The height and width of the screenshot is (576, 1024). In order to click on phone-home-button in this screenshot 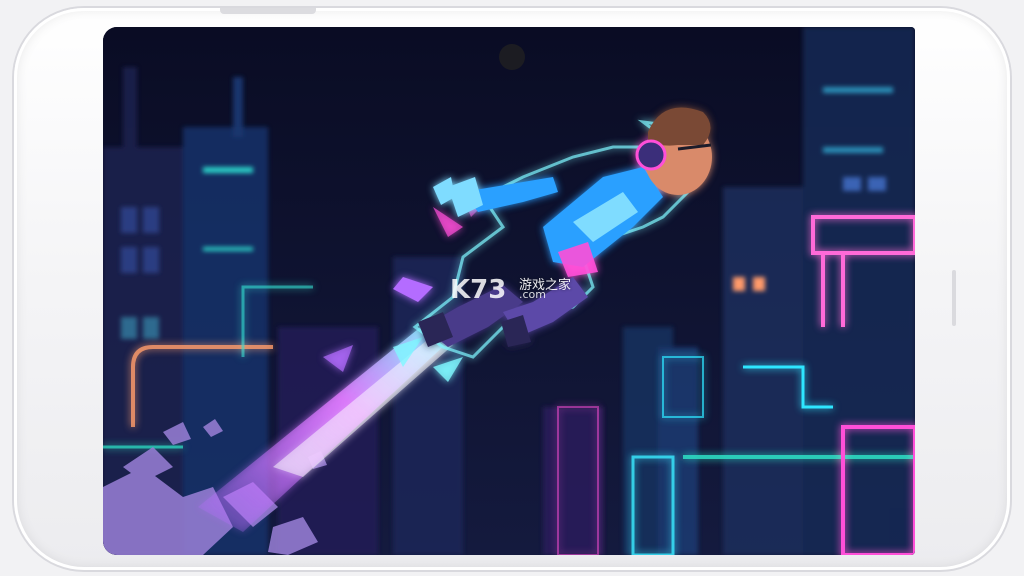, I will do `click(954, 298)`.